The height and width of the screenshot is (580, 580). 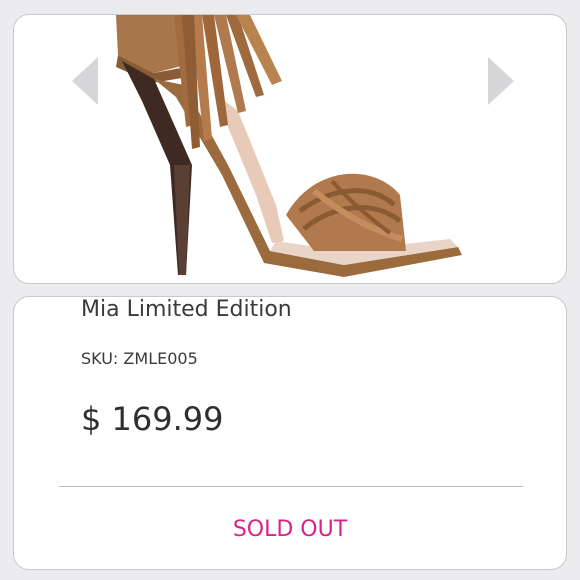 What do you see at coordinates (291, 486) in the screenshot?
I see `divider` at bounding box center [291, 486].